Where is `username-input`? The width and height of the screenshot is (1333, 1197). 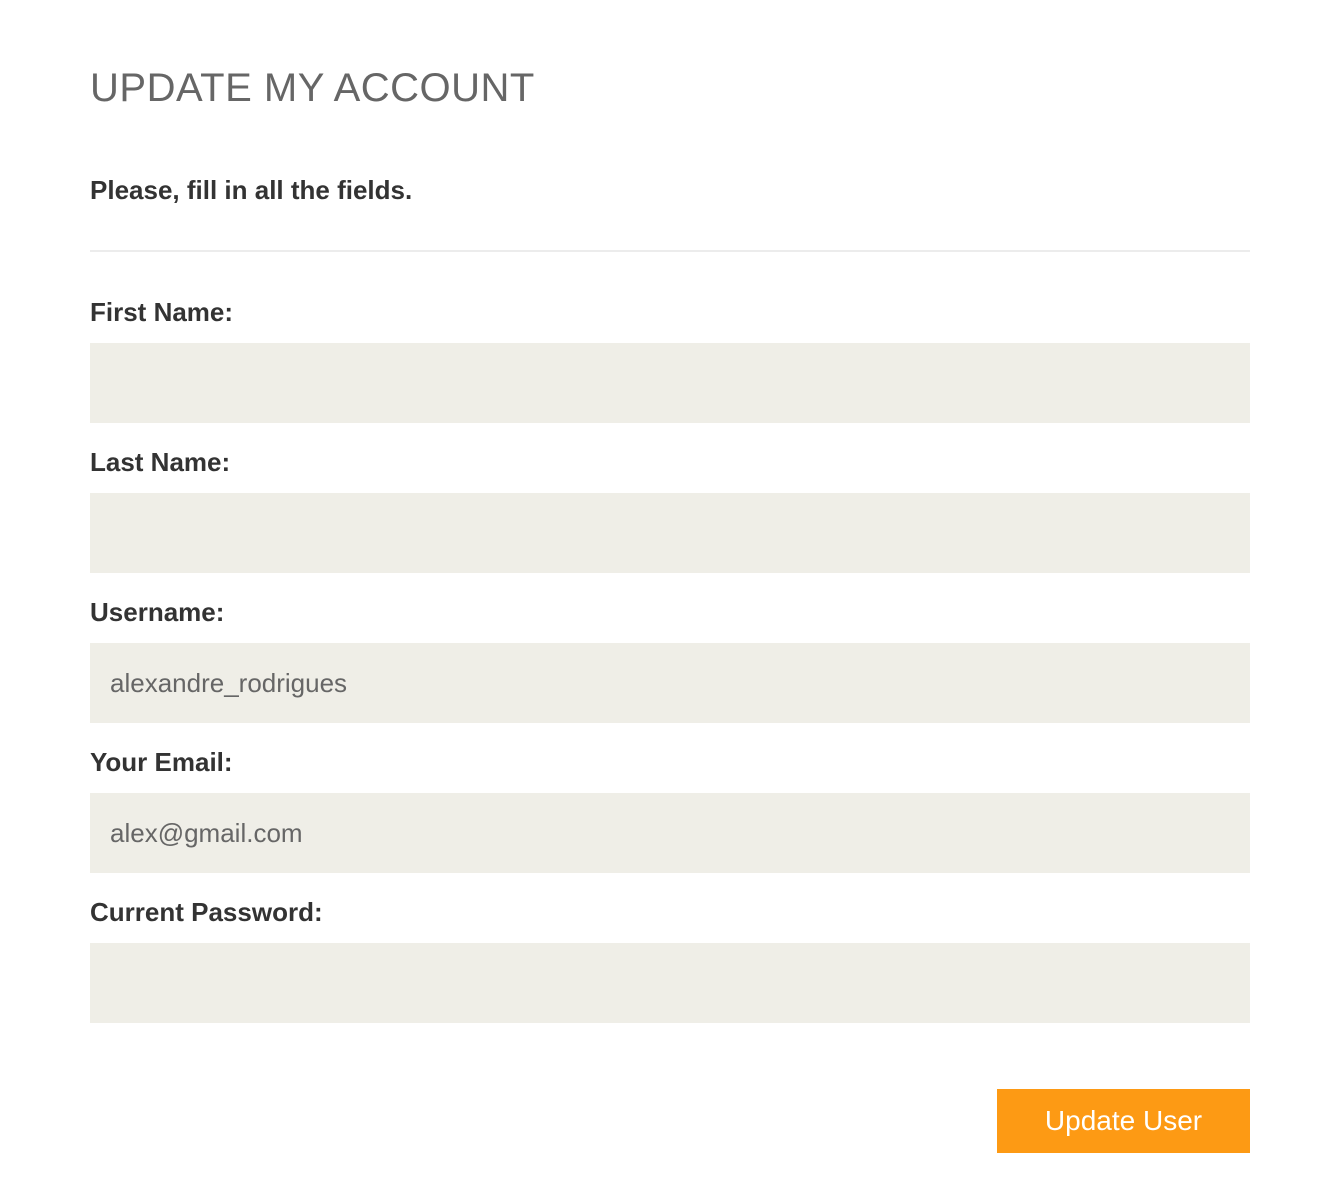 username-input is located at coordinates (670, 683).